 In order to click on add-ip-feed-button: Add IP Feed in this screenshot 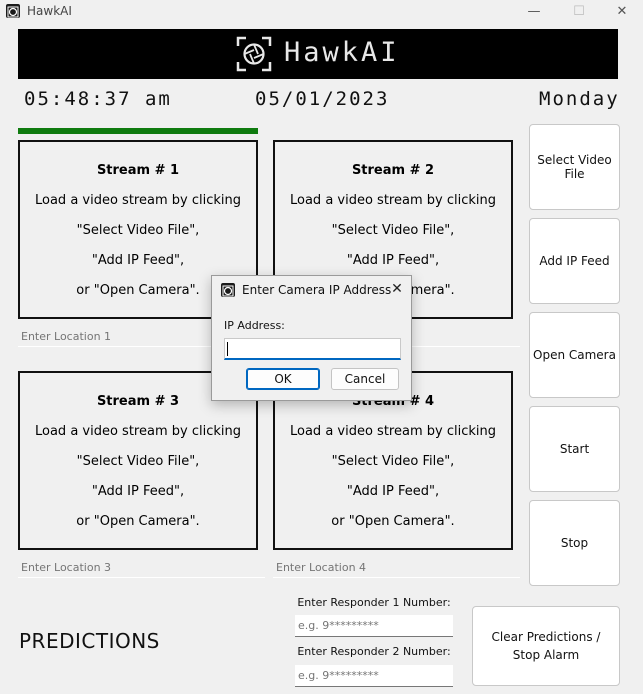, I will do `click(574, 261)`.